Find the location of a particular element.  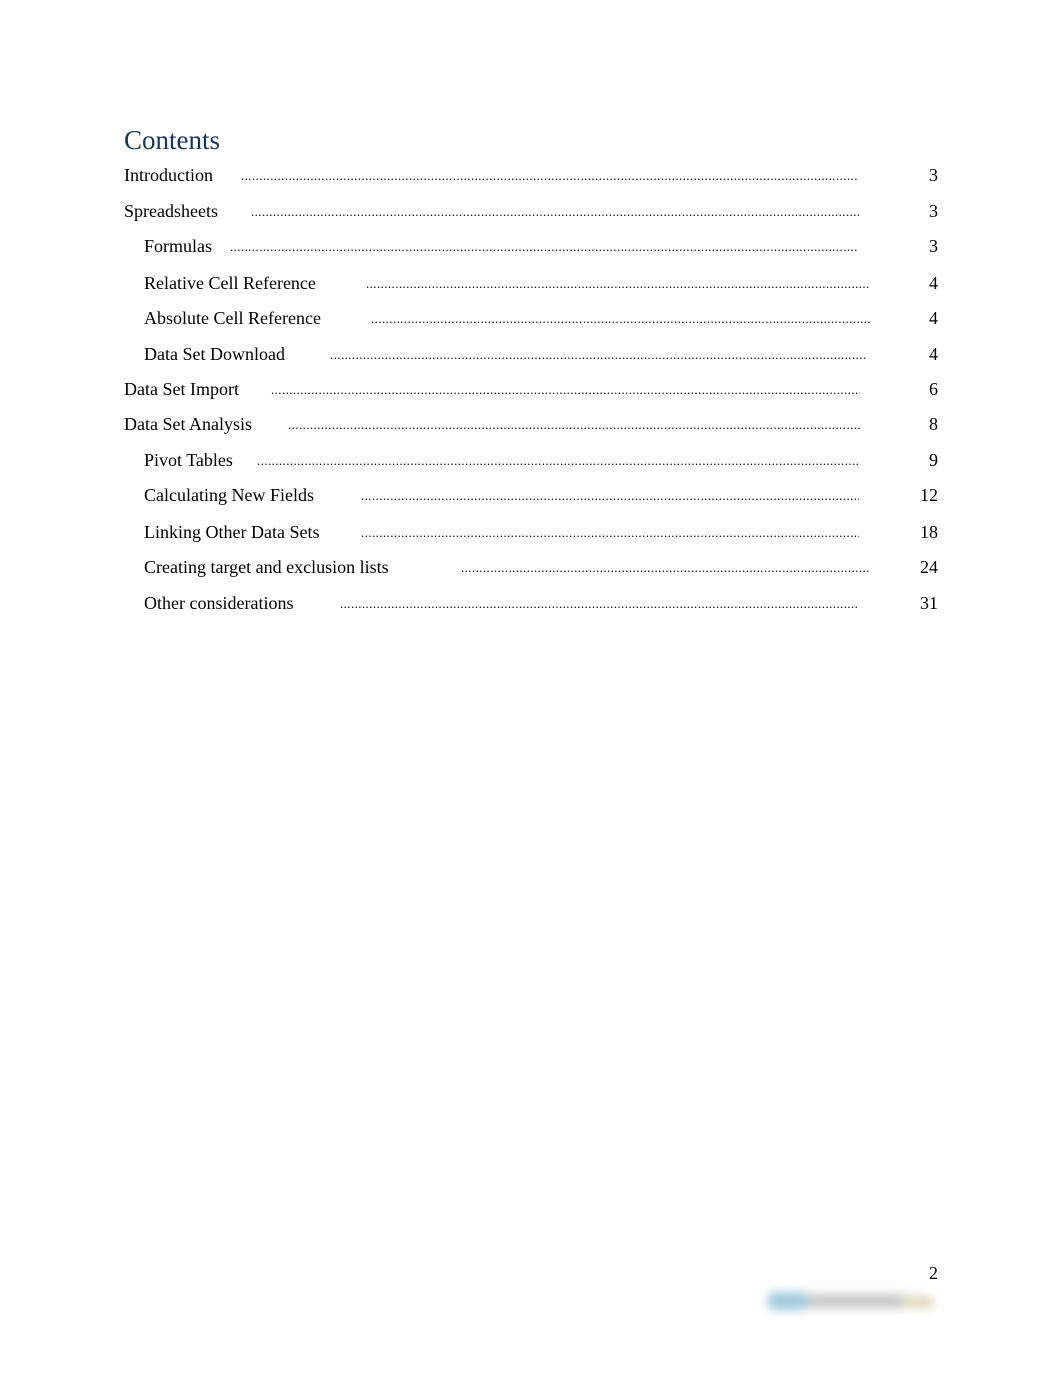

toc-entry-page: 6 is located at coordinates (933, 389).